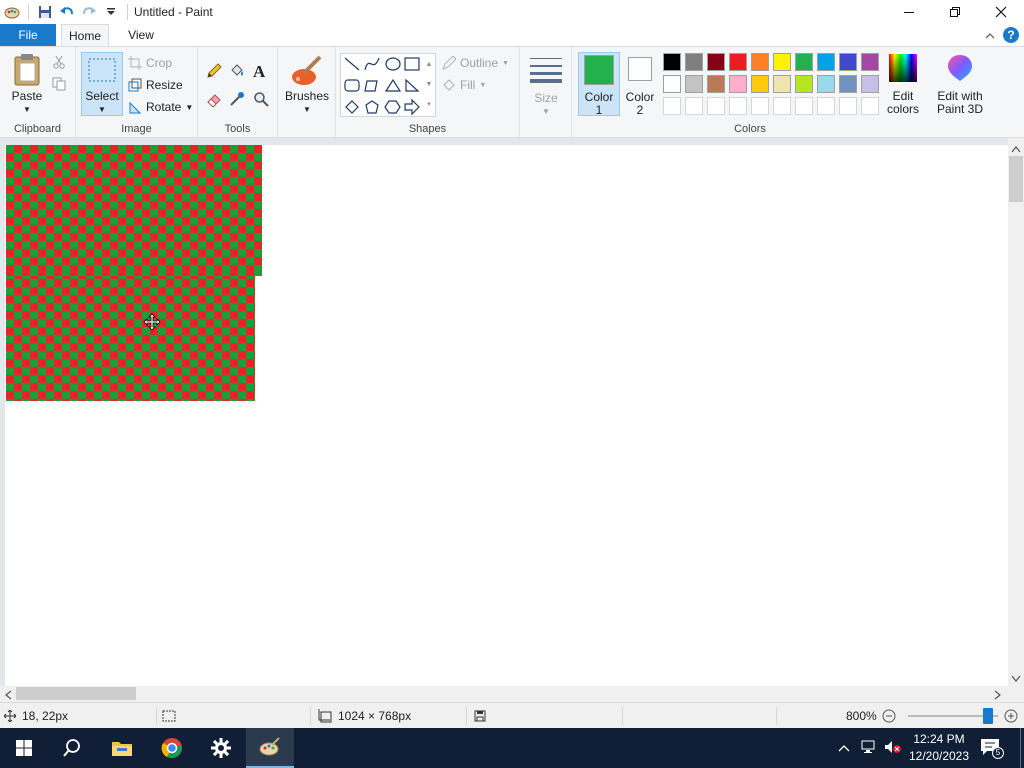  What do you see at coordinates (27, 84) in the screenshot?
I see `paste-button: Paste ▼` at bounding box center [27, 84].